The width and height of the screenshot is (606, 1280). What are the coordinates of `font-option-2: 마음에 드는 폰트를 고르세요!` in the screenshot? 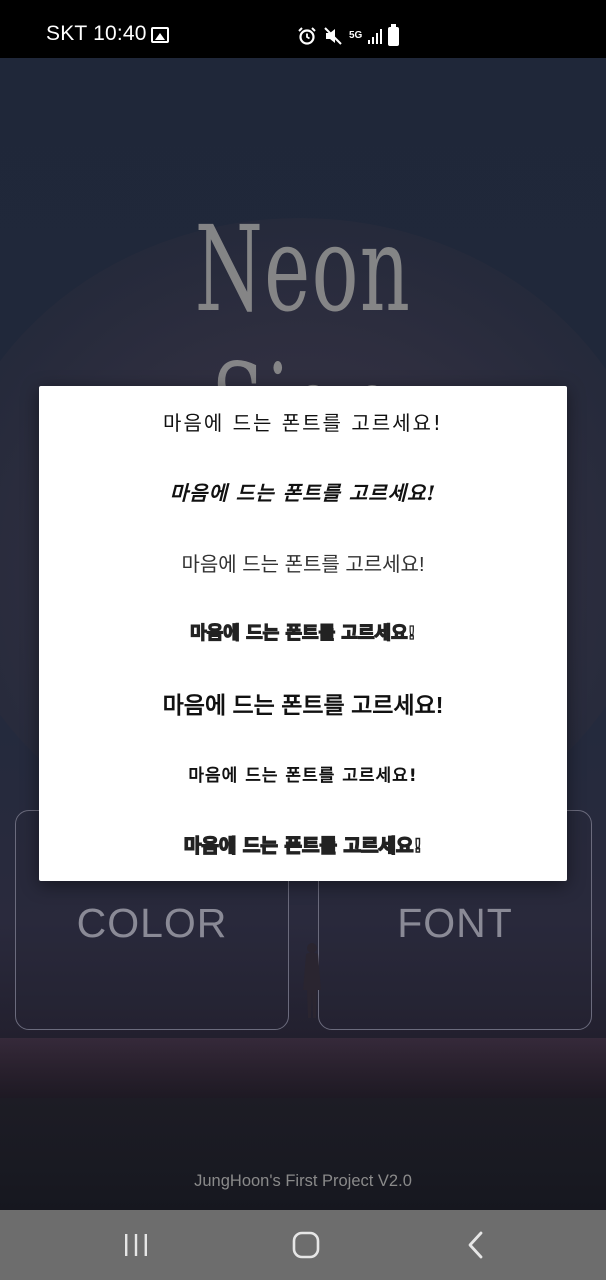 It's located at (303, 491).